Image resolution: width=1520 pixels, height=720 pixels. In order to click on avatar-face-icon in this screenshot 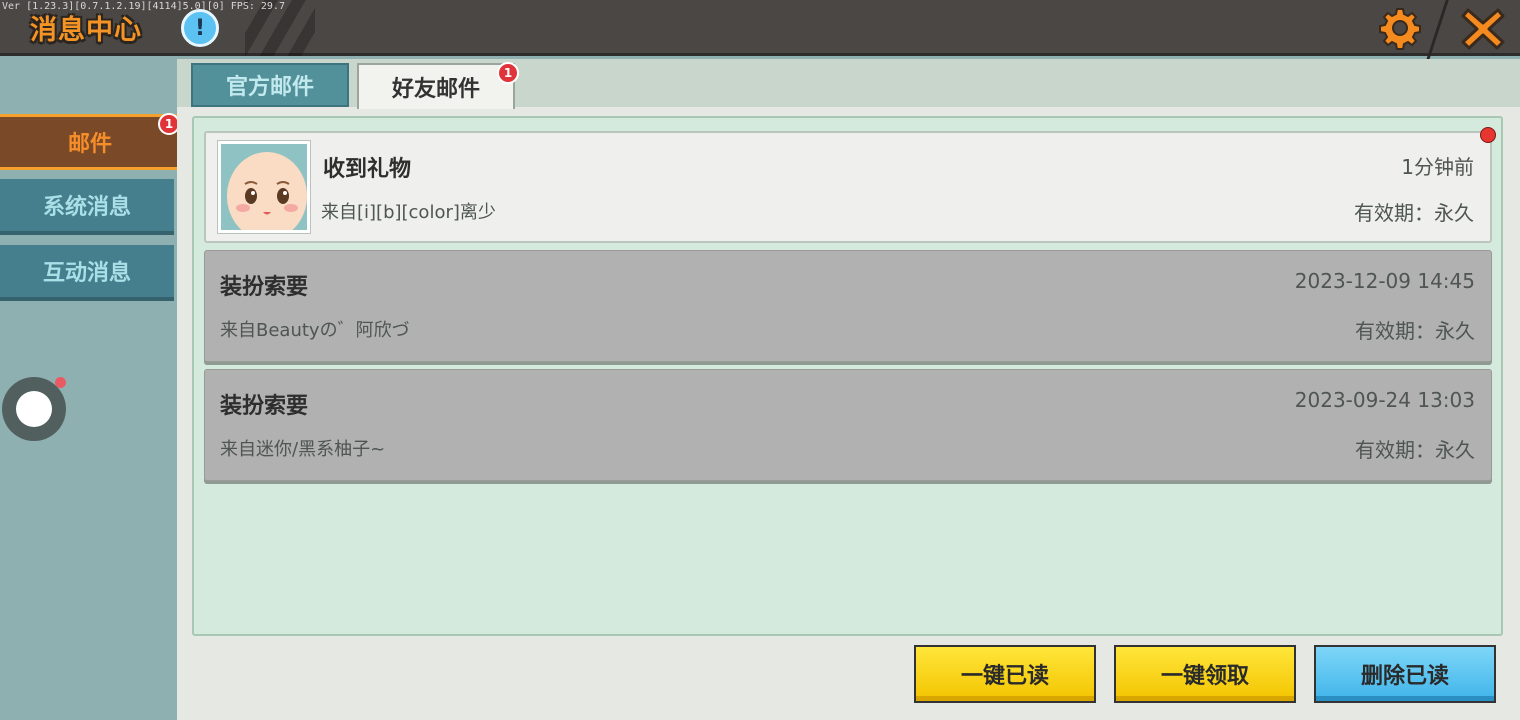, I will do `click(264, 187)`.